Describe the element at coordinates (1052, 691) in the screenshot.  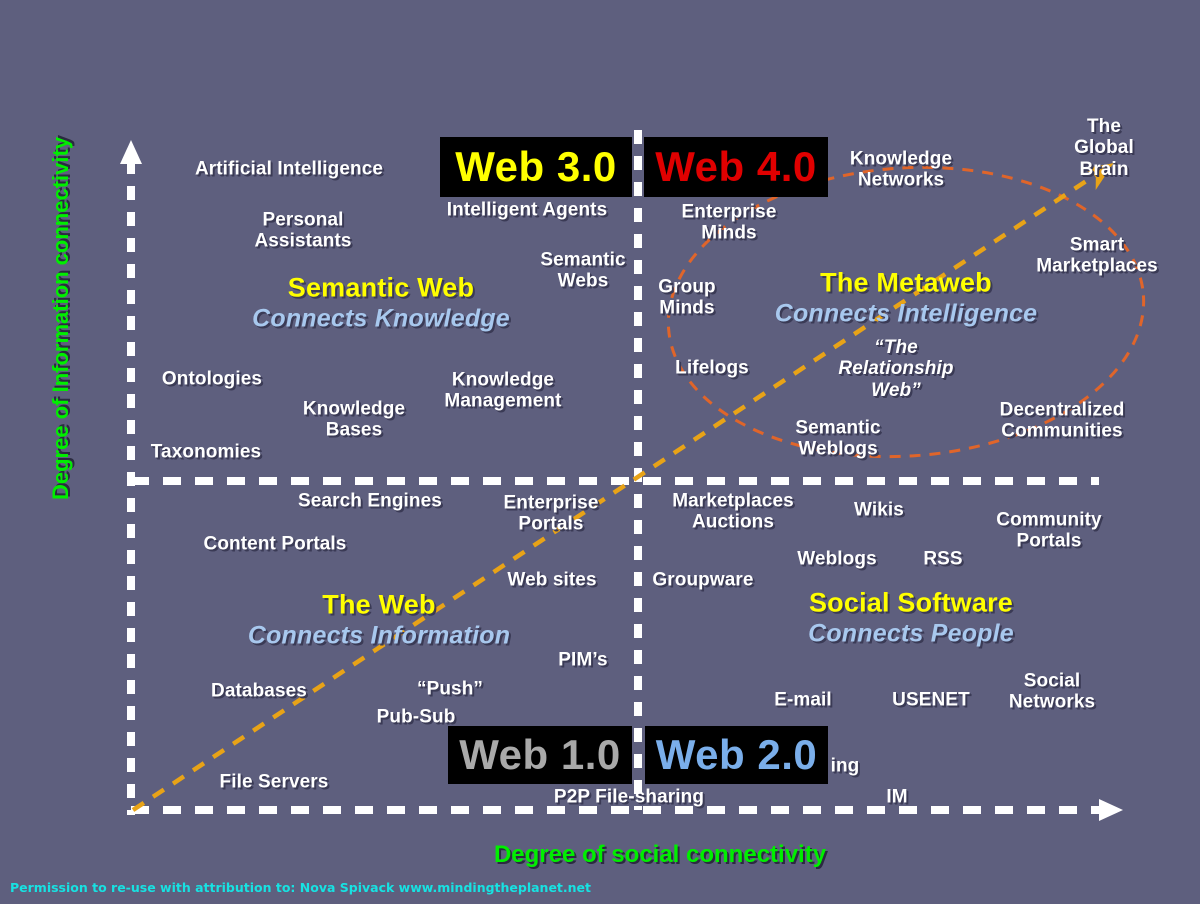
I see `concept-label-social-networks: Social Networks` at that location.